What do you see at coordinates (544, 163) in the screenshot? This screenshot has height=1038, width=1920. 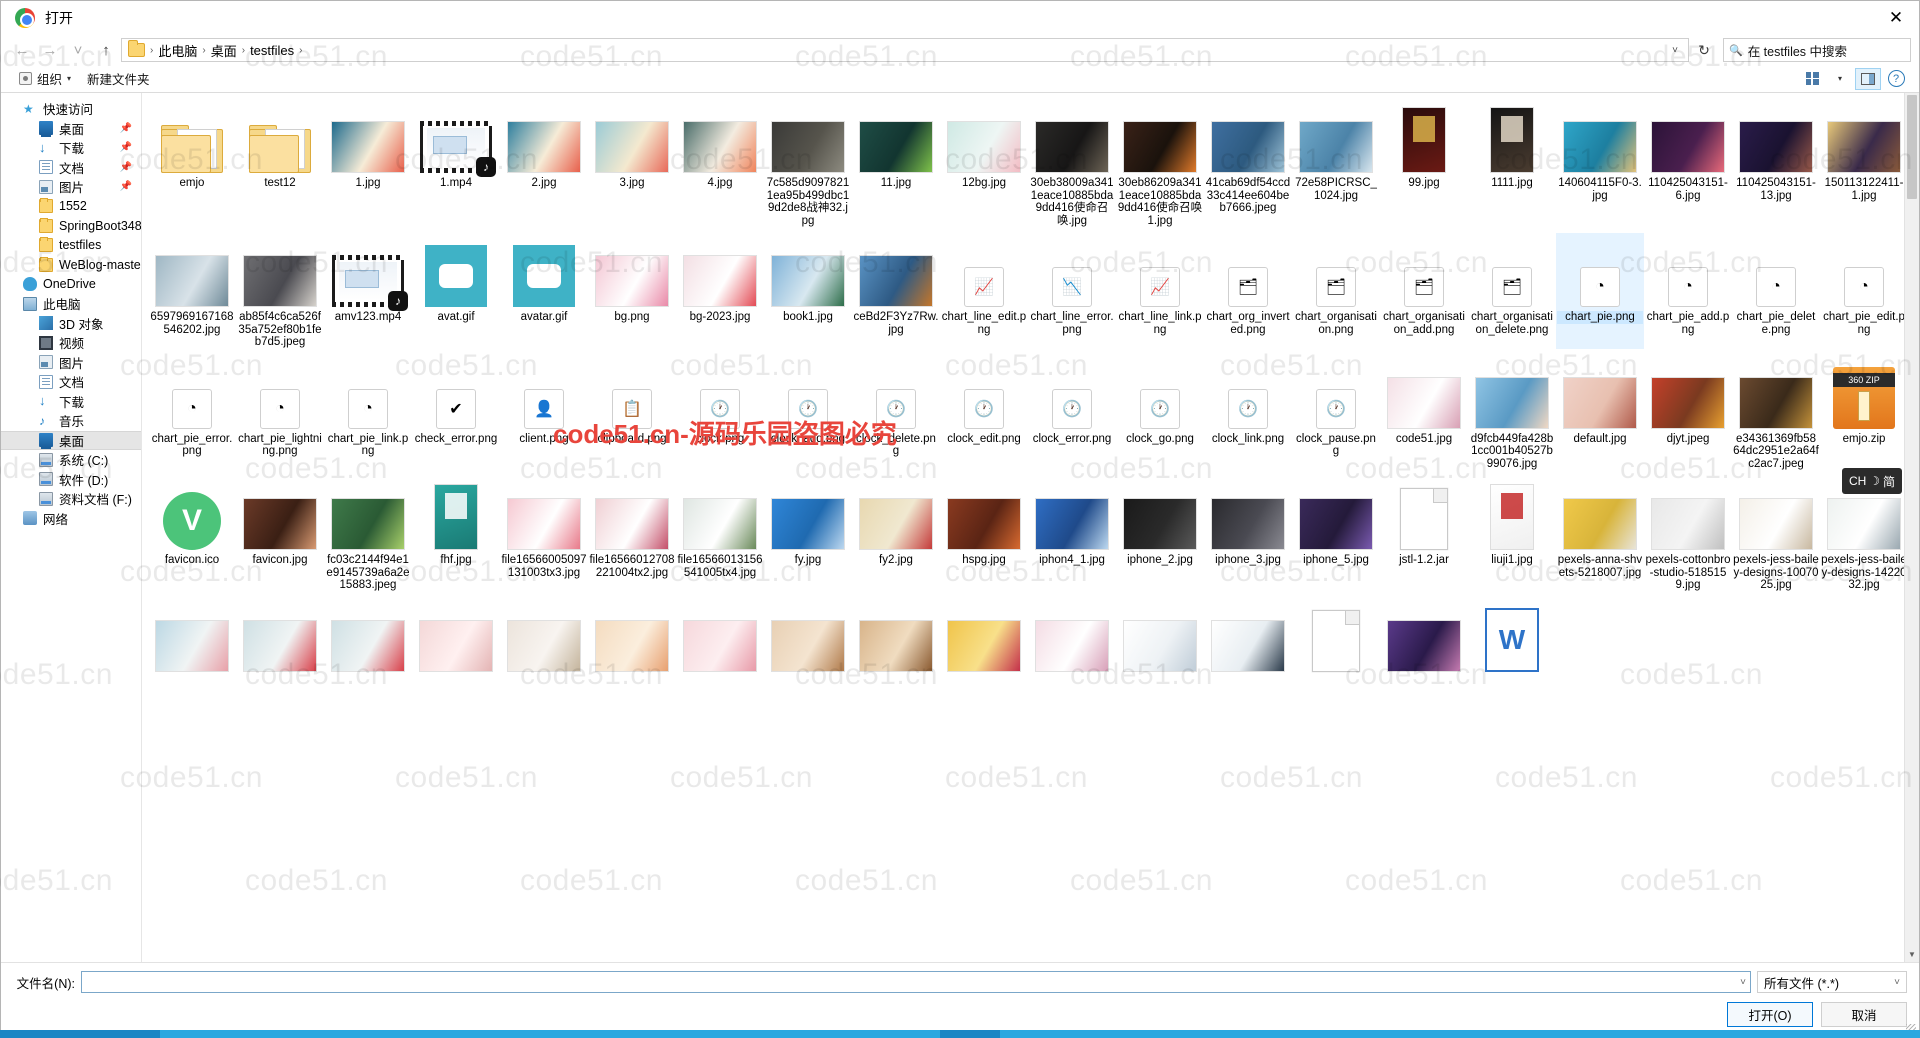 I see `file-item: 2.jpg` at bounding box center [544, 163].